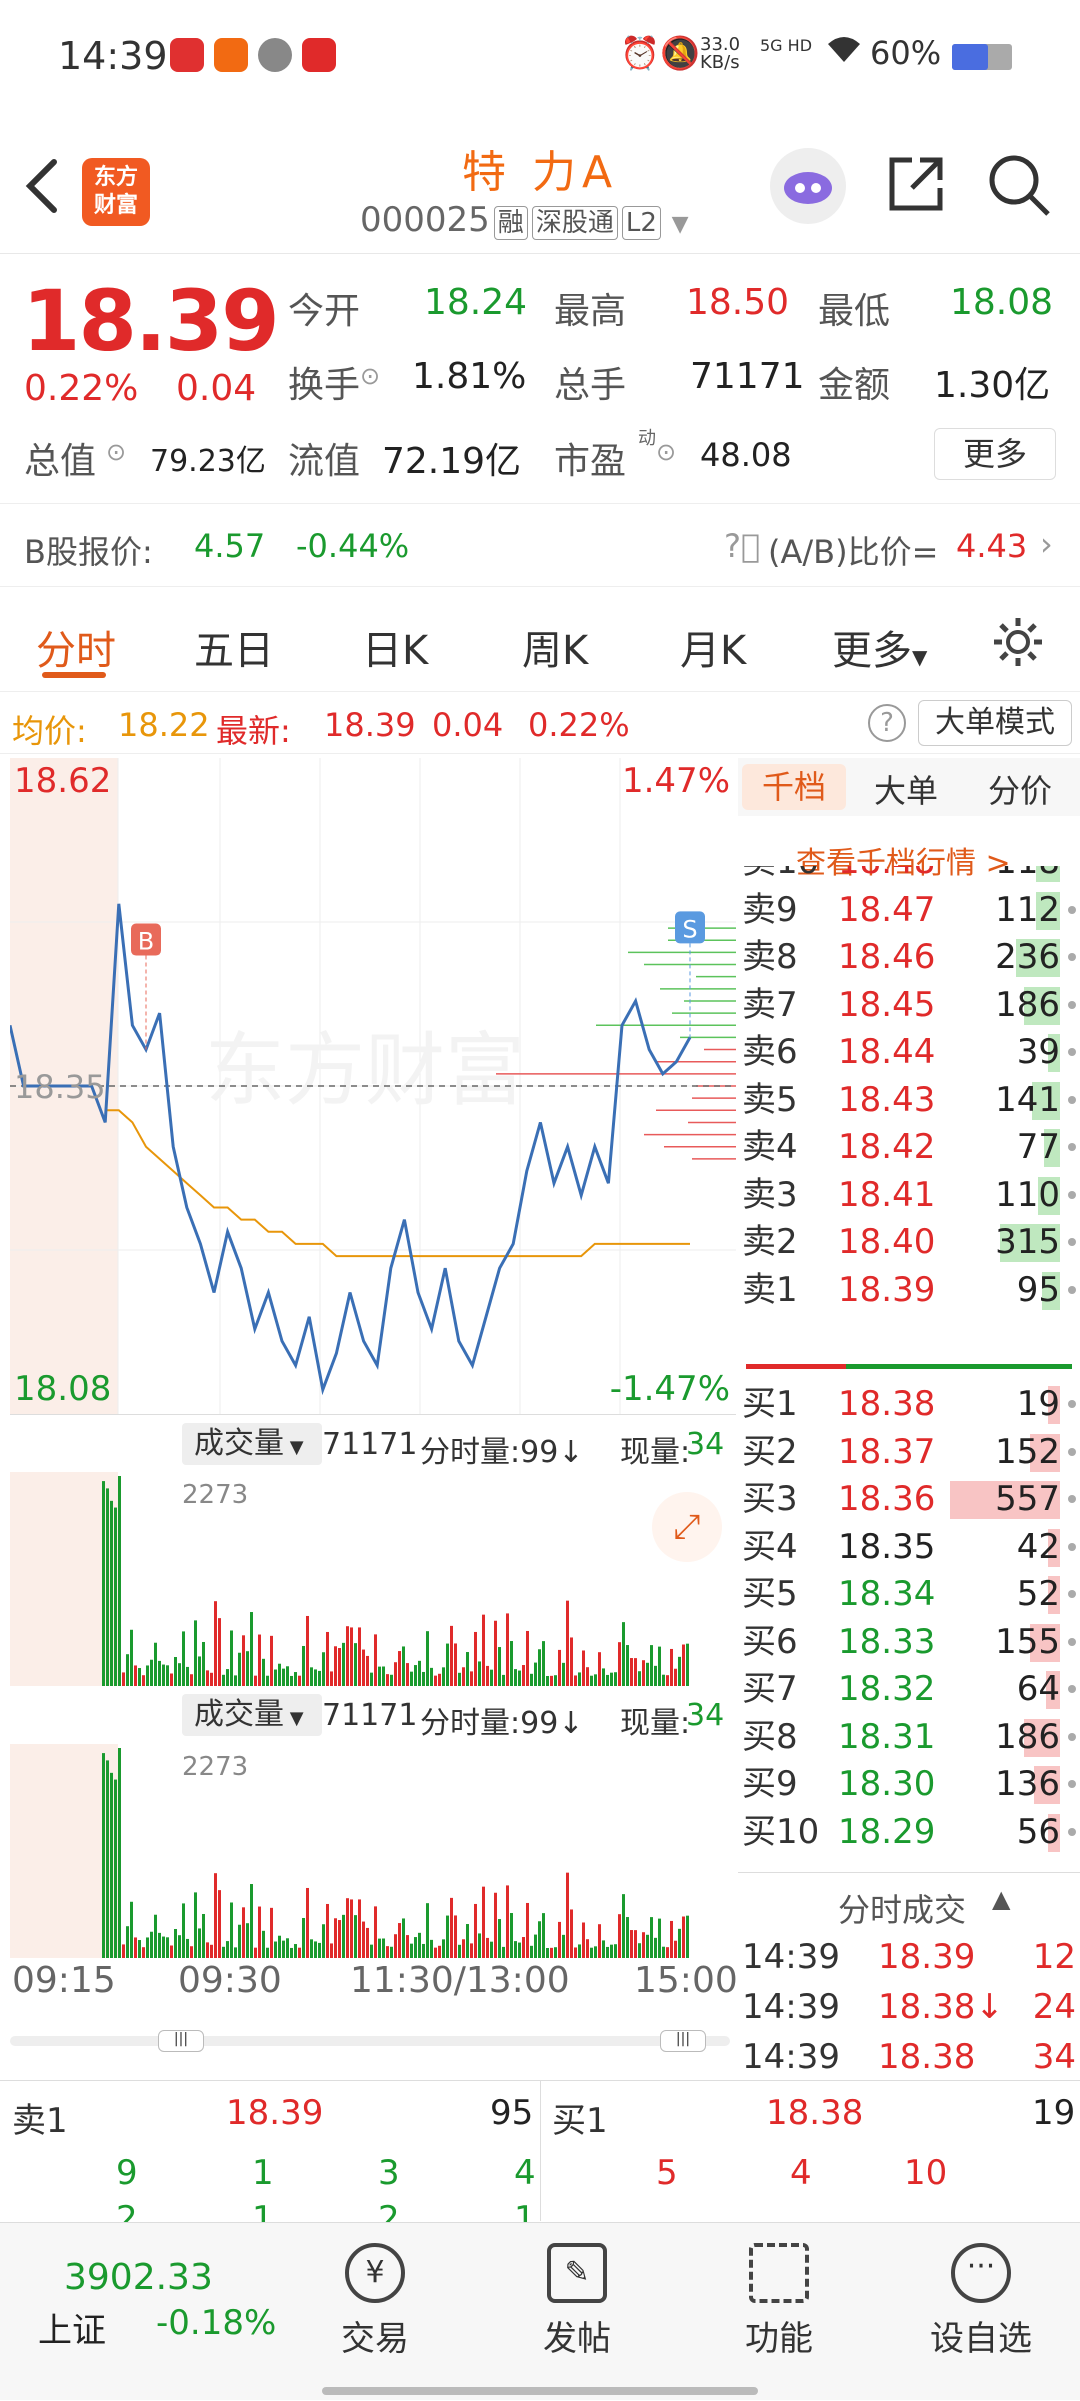 The image size is (1080, 2401). I want to click on index-ticker: 3902.33 上证 -0.18%, so click(140, 2312).